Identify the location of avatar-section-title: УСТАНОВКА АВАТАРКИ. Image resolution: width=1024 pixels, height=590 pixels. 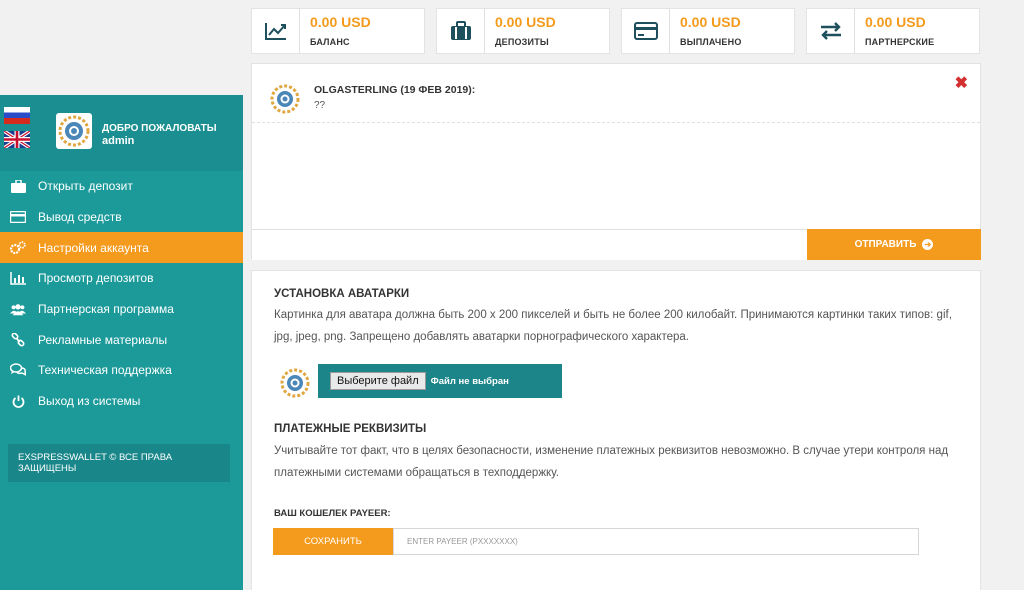
(342, 294).